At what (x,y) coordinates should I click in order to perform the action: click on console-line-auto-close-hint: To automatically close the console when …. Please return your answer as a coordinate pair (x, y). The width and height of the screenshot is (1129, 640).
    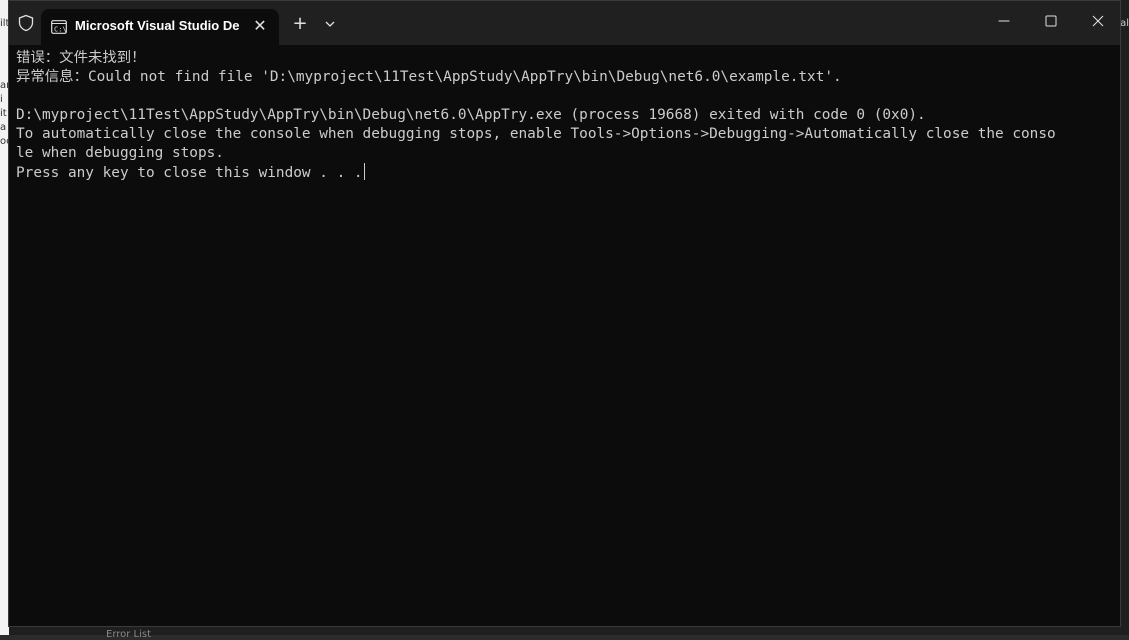
    Looking at the image, I should click on (536, 134).